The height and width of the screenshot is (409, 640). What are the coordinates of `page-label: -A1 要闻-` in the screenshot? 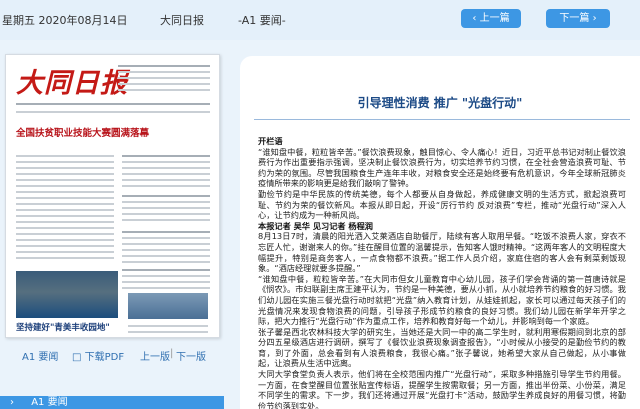 It's located at (262, 20).